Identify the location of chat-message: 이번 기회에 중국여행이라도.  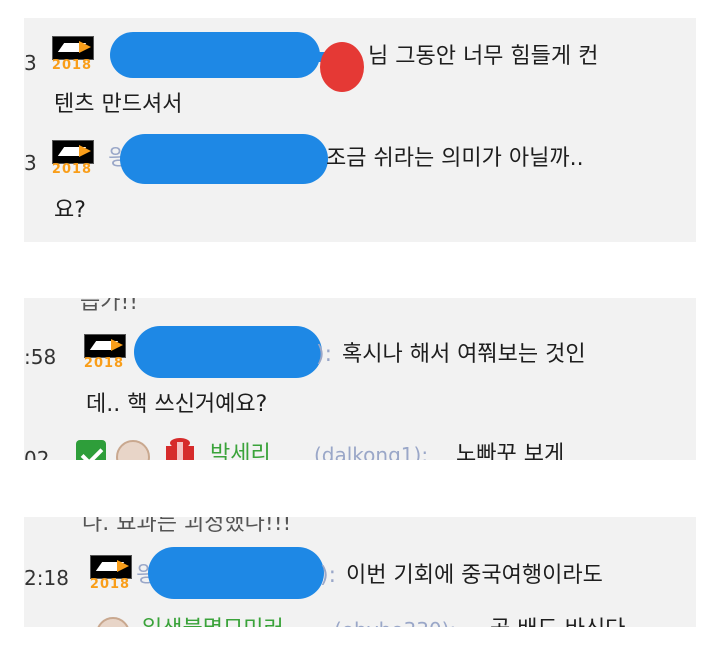
(474, 575).